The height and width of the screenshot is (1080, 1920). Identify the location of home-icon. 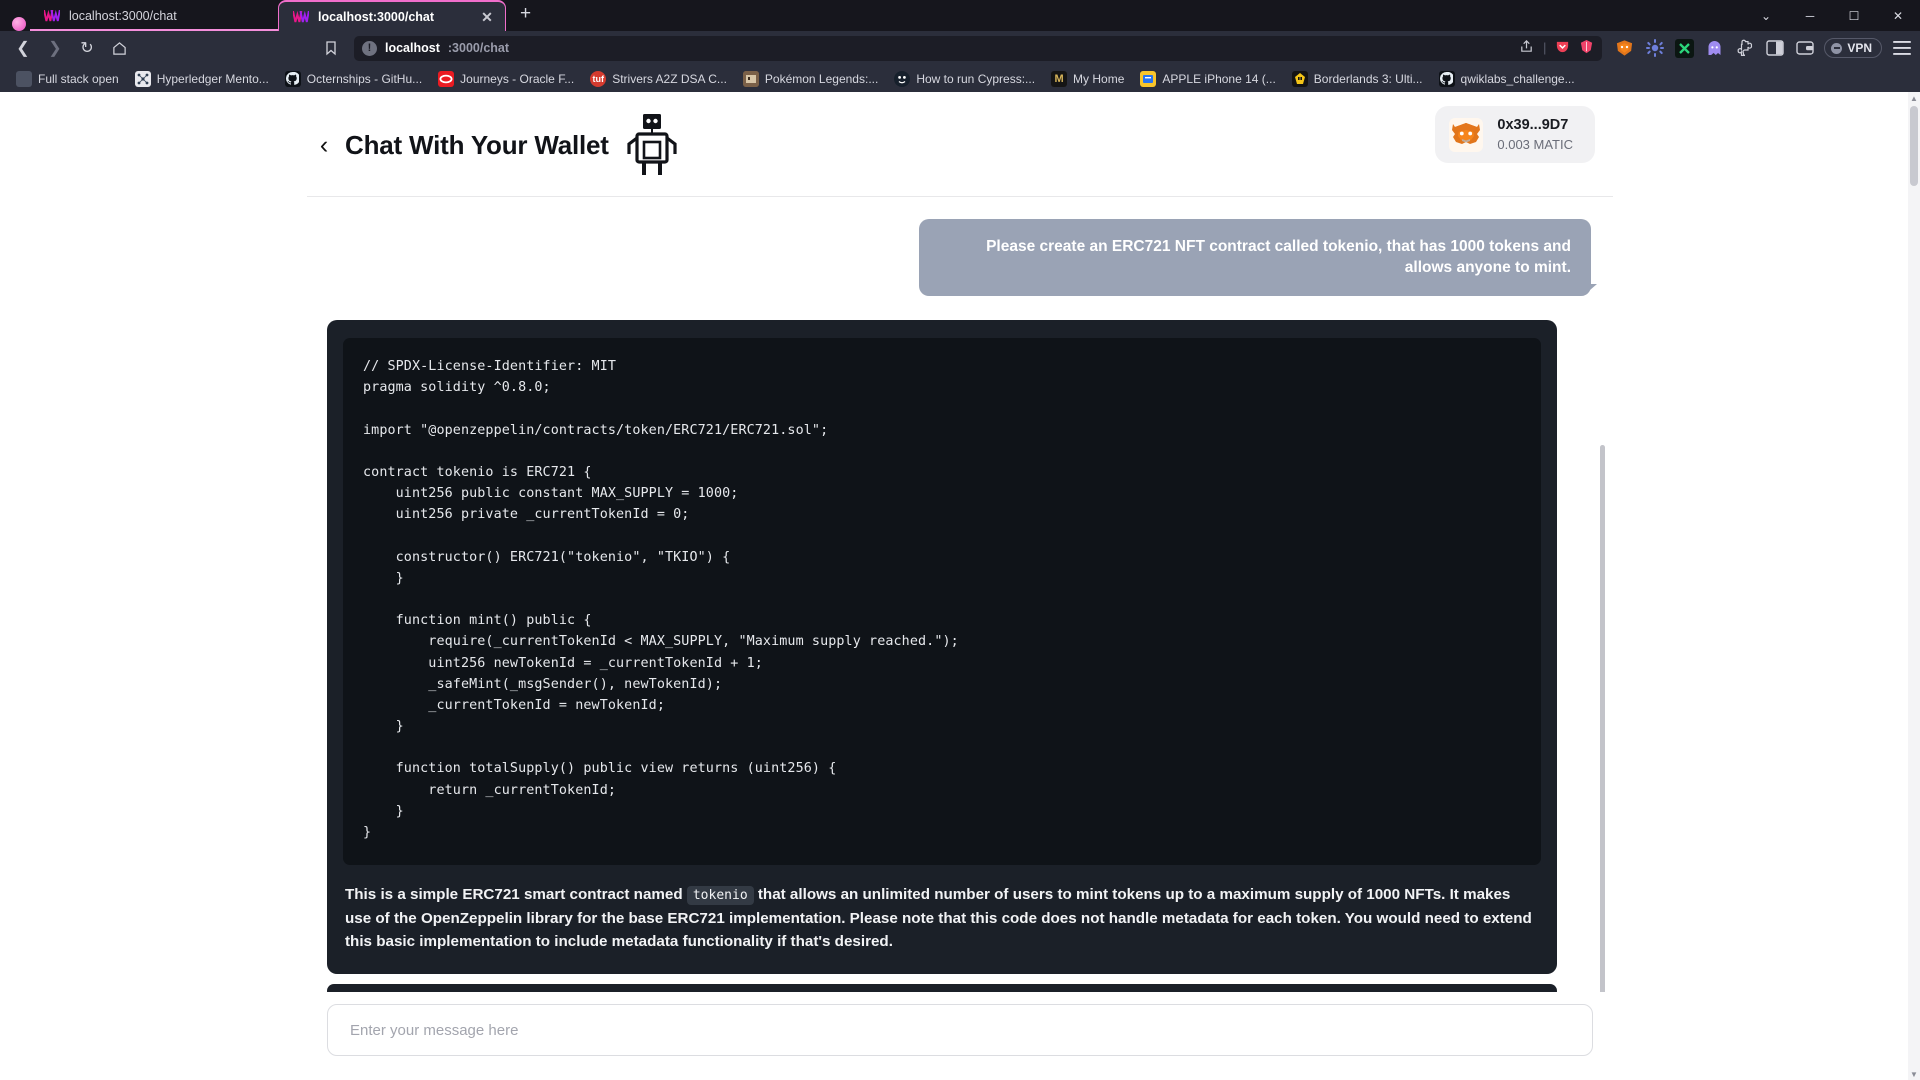
(119, 48).